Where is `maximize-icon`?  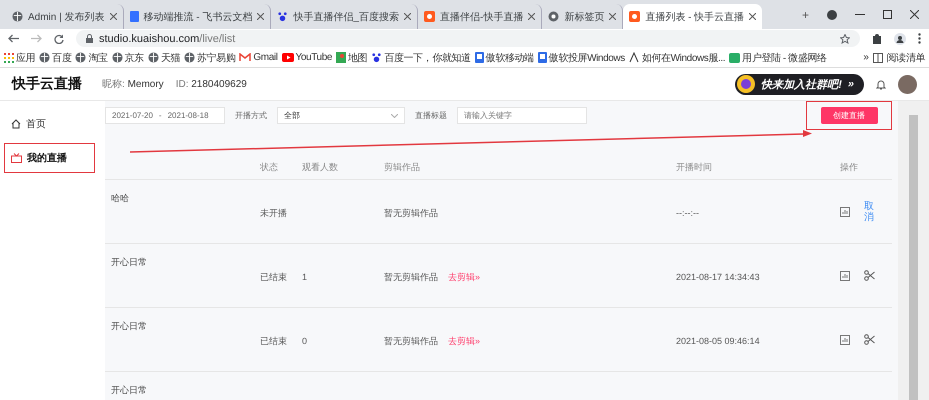
maximize-icon is located at coordinates (887, 14).